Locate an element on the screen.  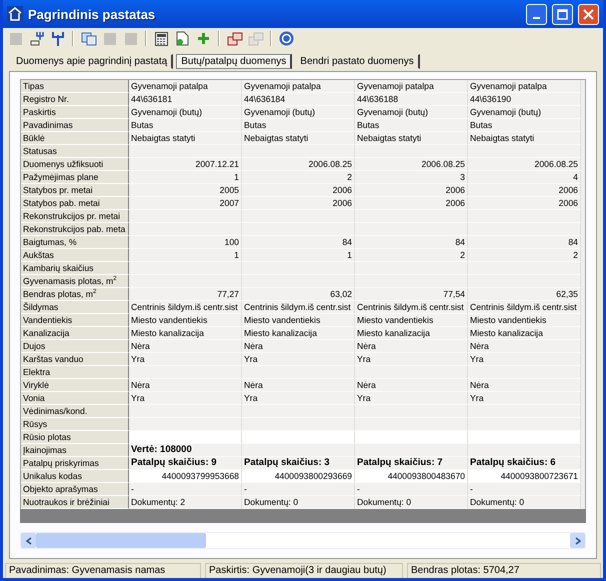
row-header: Objekto aprašymas is located at coordinates (75, 489).